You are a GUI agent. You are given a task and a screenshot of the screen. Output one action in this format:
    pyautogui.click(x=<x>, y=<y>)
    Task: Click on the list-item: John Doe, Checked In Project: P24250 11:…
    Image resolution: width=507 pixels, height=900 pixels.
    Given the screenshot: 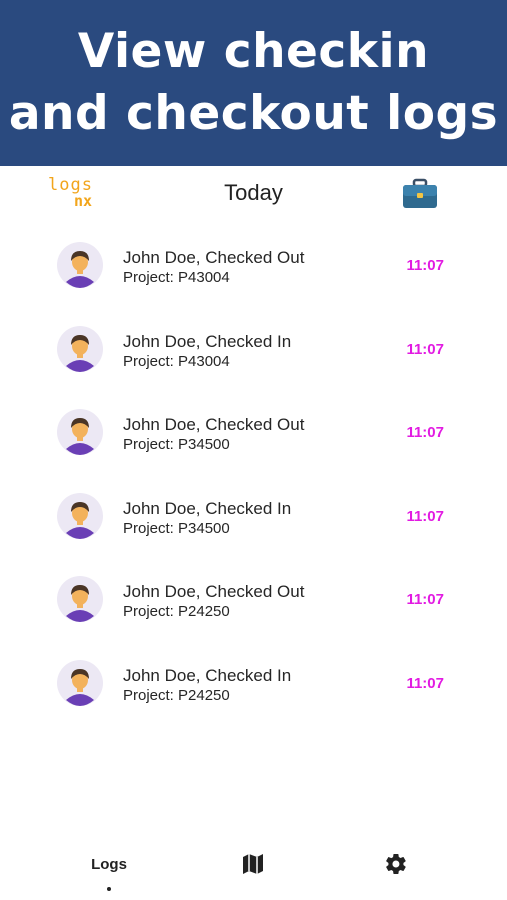 What is the action you would take?
    pyautogui.click(x=253, y=684)
    